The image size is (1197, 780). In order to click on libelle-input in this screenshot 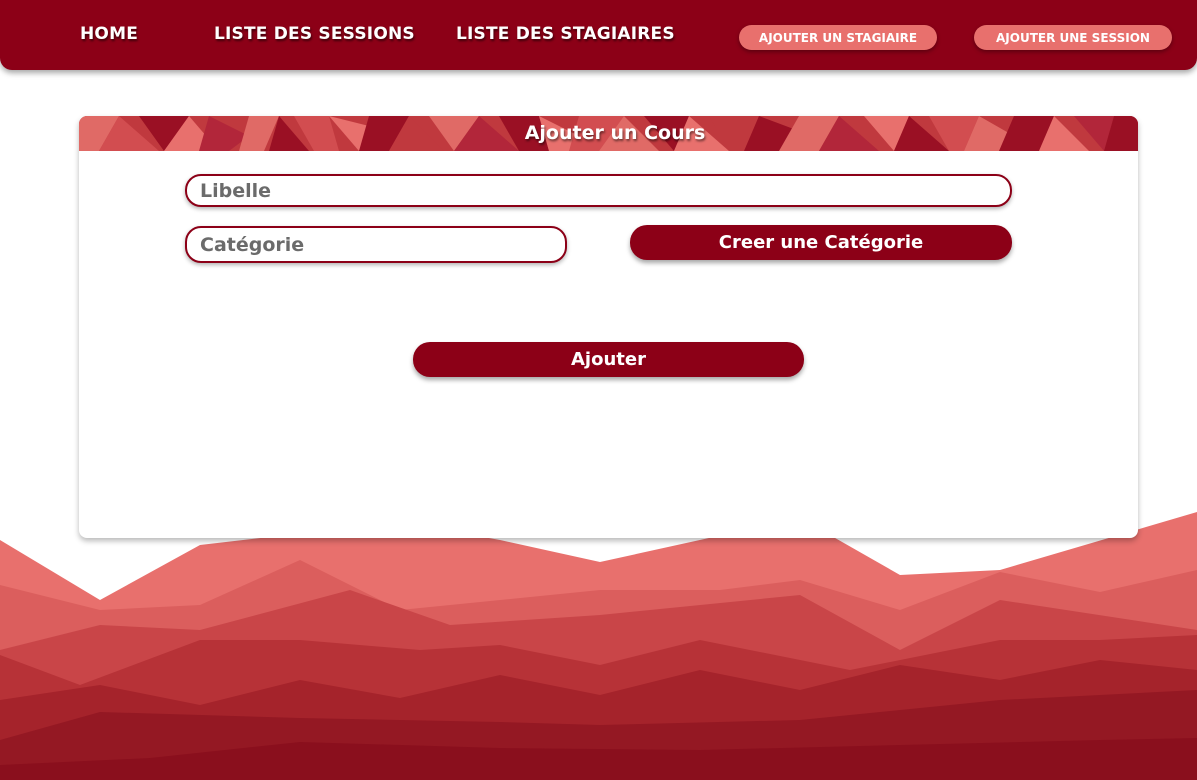, I will do `click(598, 190)`.